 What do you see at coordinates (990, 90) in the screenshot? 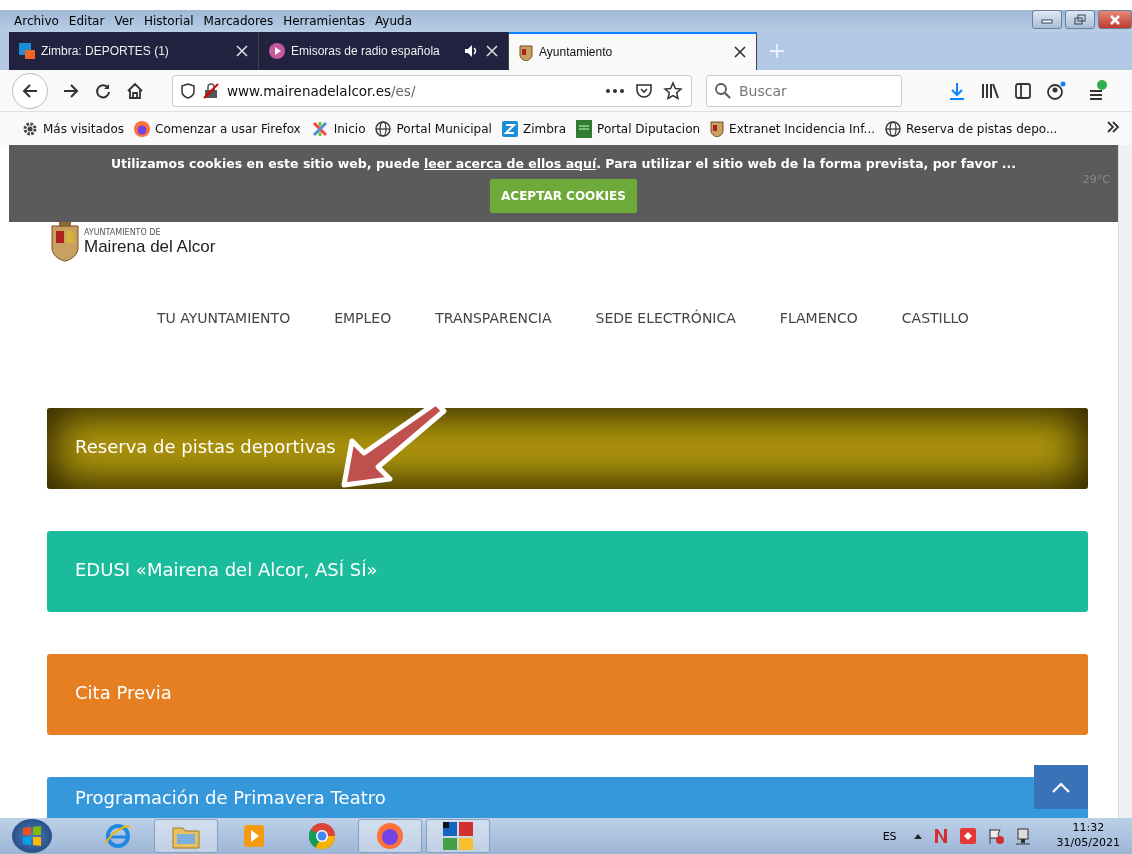
I see `library-icon` at bounding box center [990, 90].